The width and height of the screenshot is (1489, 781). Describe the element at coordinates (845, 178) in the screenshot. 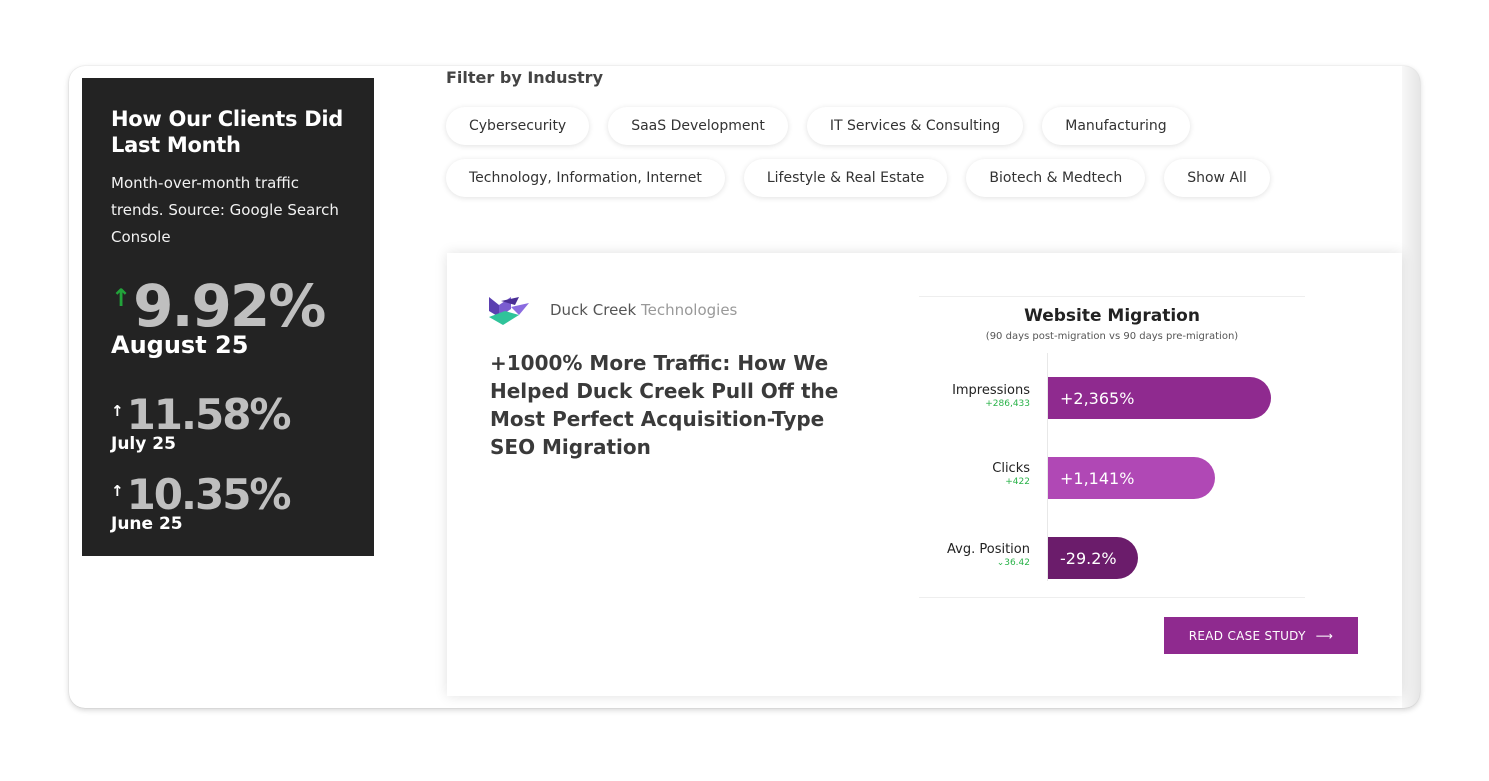

I see `chip-lifestyle-real-estate: Lifestyle & Real Estate` at that location.